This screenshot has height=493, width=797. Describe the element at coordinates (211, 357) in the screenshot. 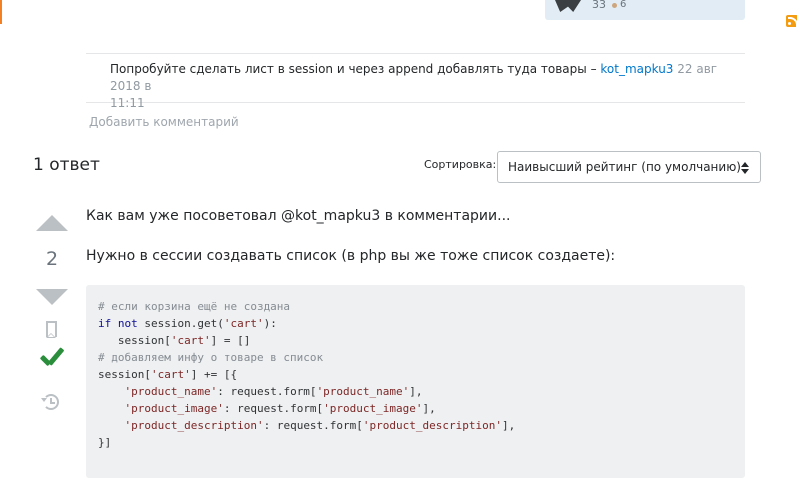

I see `code-line: # добавляем инфу о товаре в список` at that location.